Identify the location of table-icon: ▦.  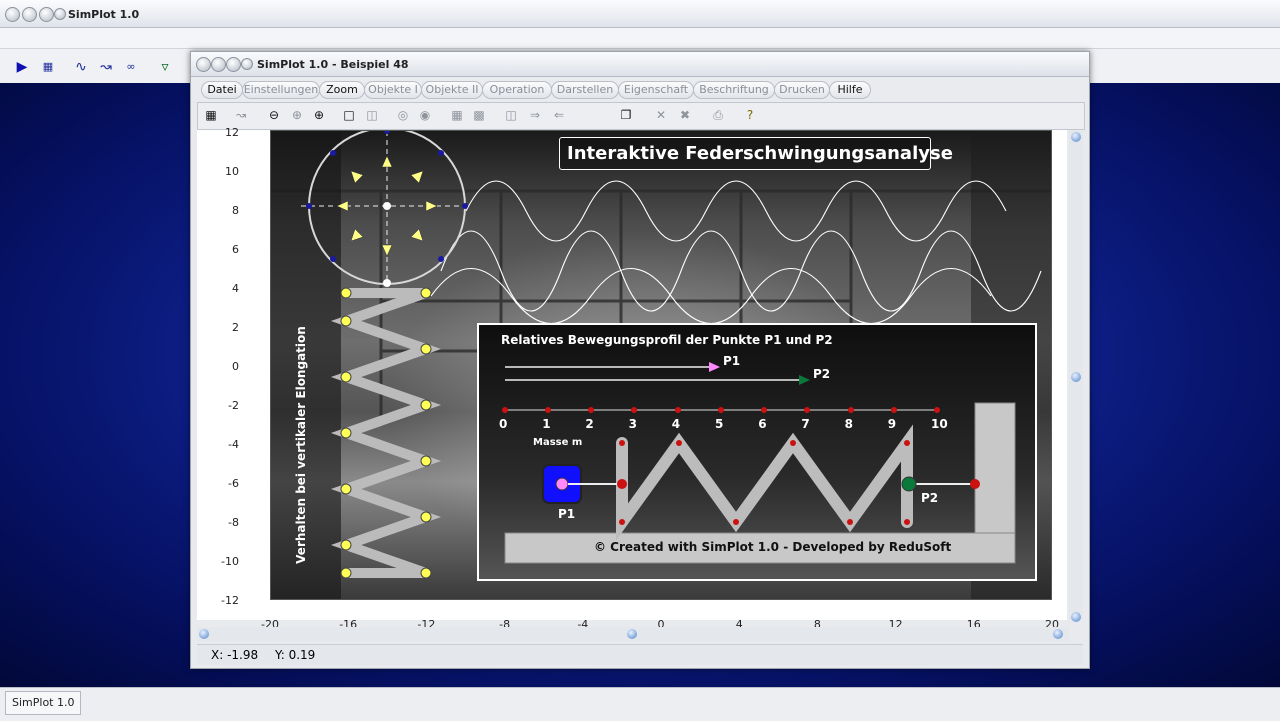
(48, 67).